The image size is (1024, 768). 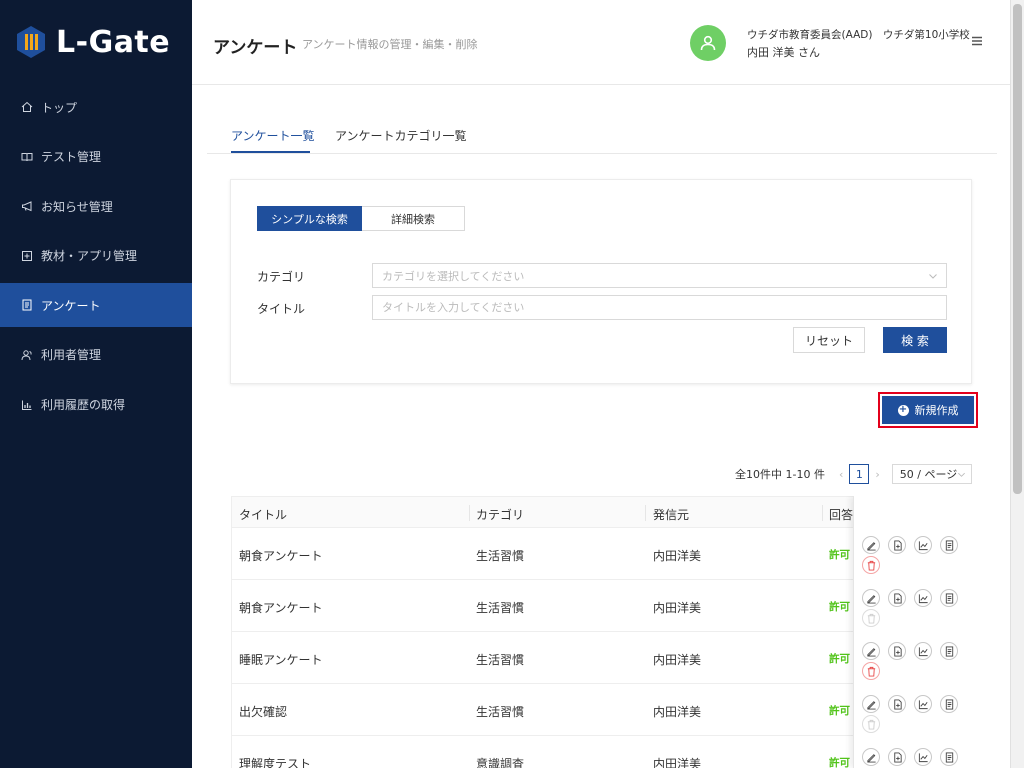 I want to click on reset-button: リセット, so click(x=829, y=340).